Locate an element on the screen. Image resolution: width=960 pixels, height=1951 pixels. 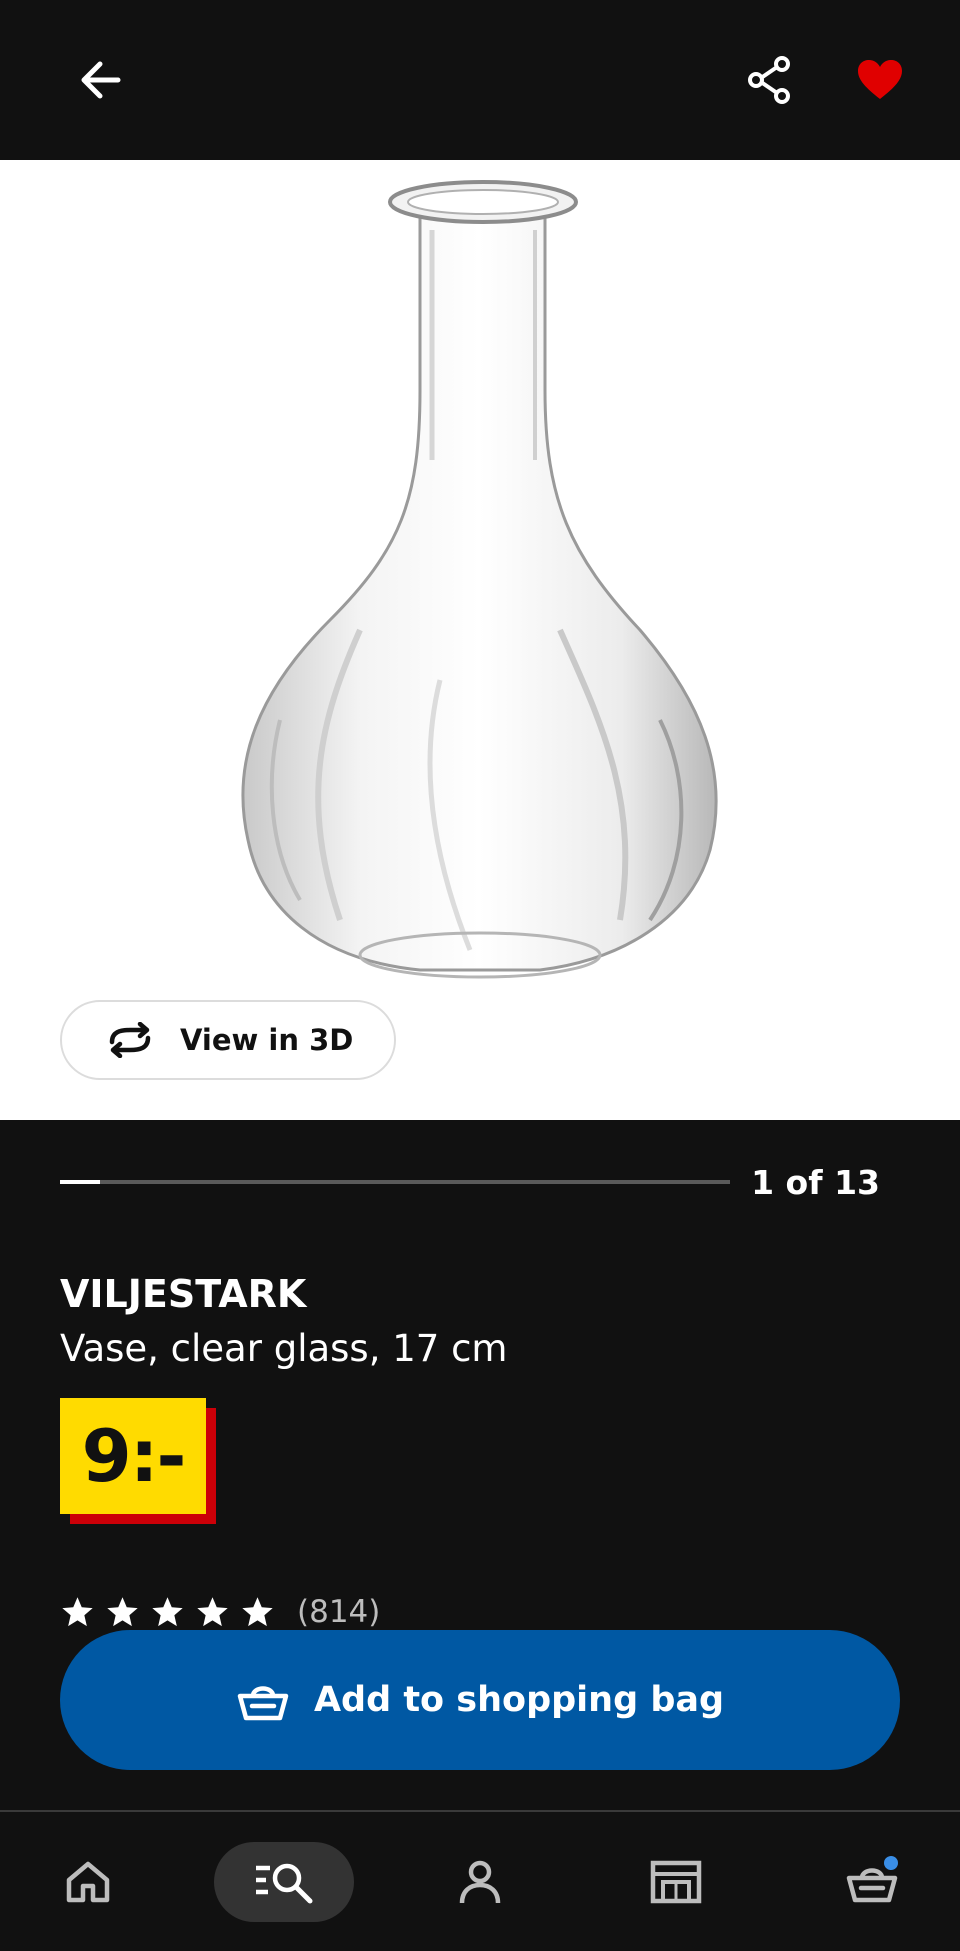
top-bar is located at coordinates (480, 80).